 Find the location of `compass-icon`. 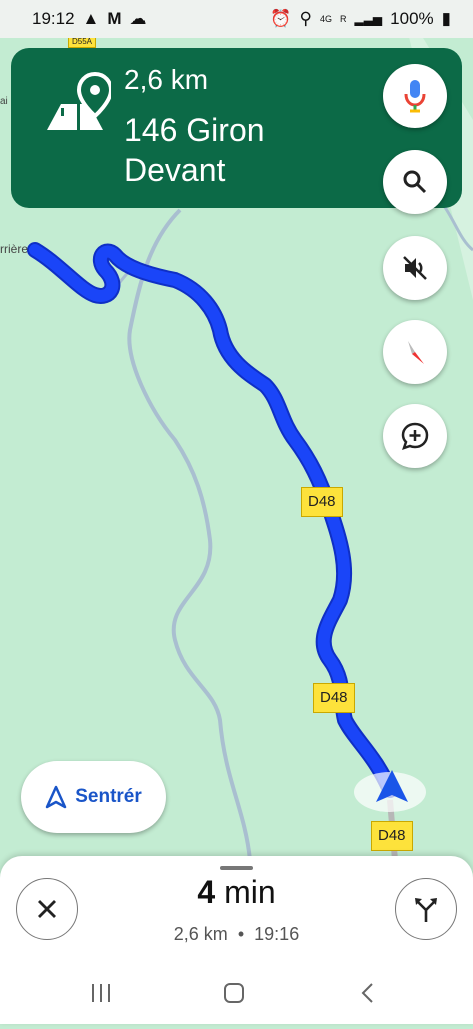

compass-icon is located at coordinates (416, 352).